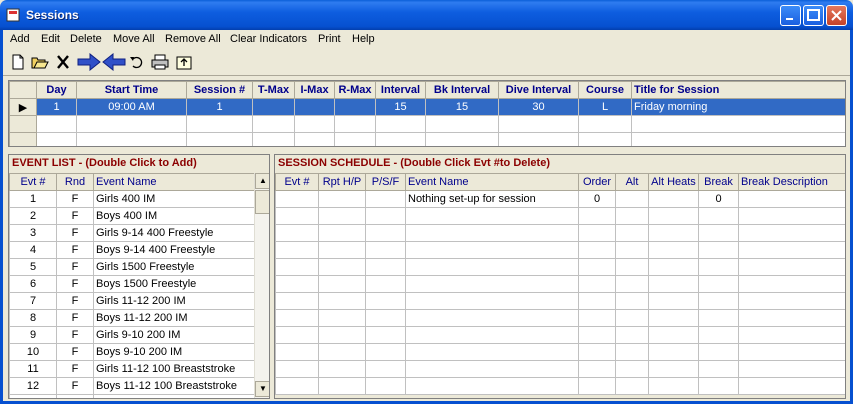 This screenshot has height=404, width=853. What do you see at coordinates (261, 285) in the screenshot?
I see `event-list-scrollbar: ▲ ▼` at bounding box center [261, 285].